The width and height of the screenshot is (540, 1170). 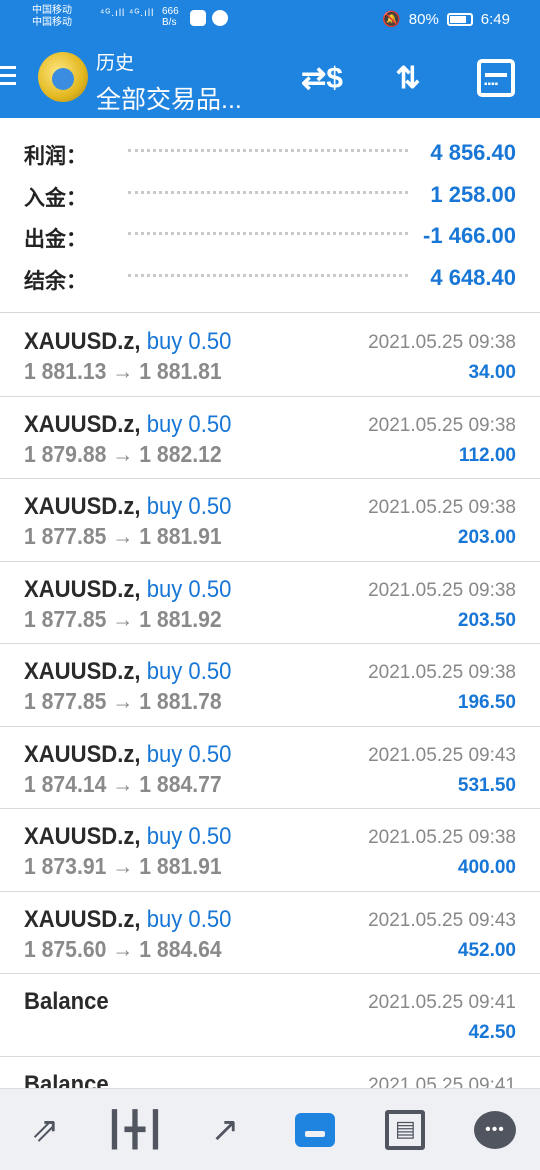 I want to click on status-right: 🔕 80% 6:49, so click(x=446, y=19).